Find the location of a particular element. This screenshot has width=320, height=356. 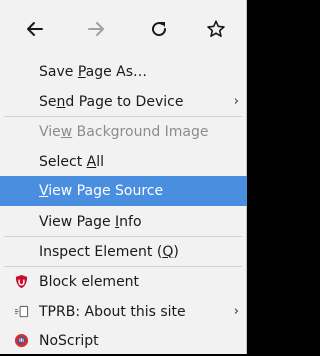

menu-item-tprb-about-this-site: TPRB: About this site › is located at coordinates (123, 311).